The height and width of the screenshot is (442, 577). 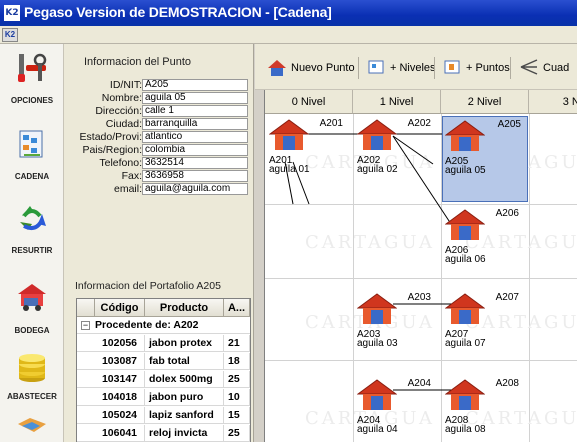 I want to click on sidebar-item-label: ABASTECER, so click(x=32, y=396).